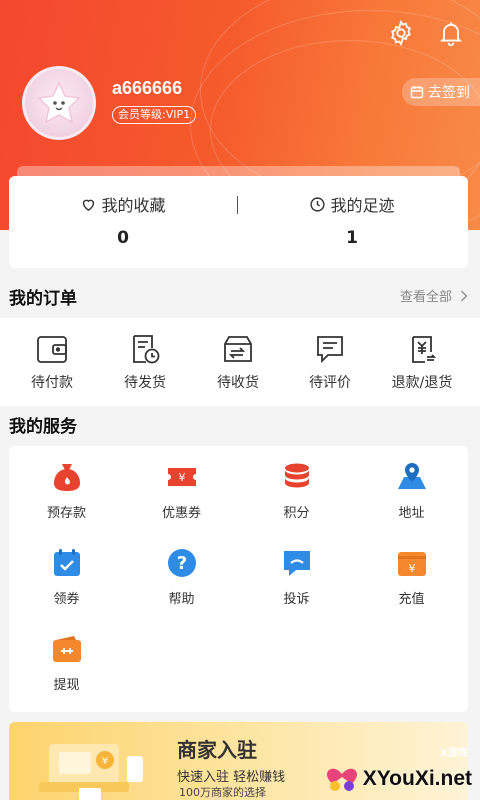  I want to click on order-label: 待收货, so click(238, 383).